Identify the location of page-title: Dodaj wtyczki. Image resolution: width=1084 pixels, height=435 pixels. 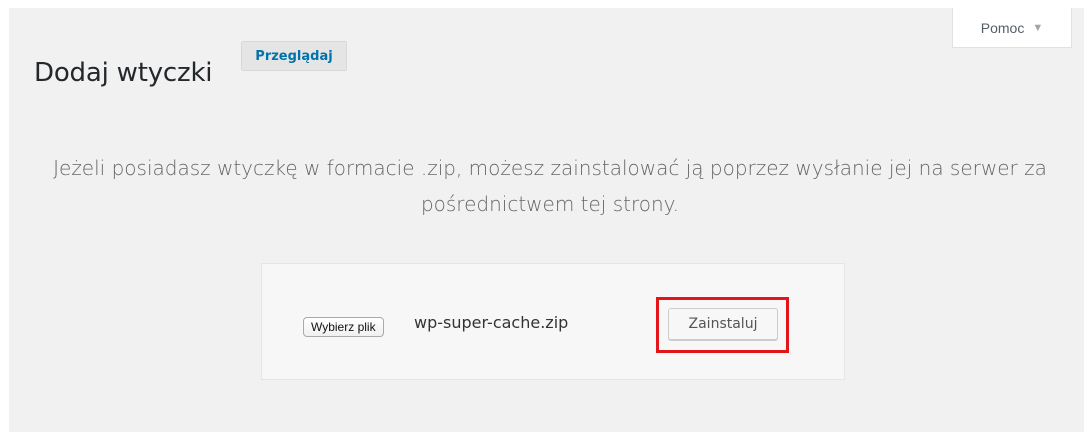
(123, 73).